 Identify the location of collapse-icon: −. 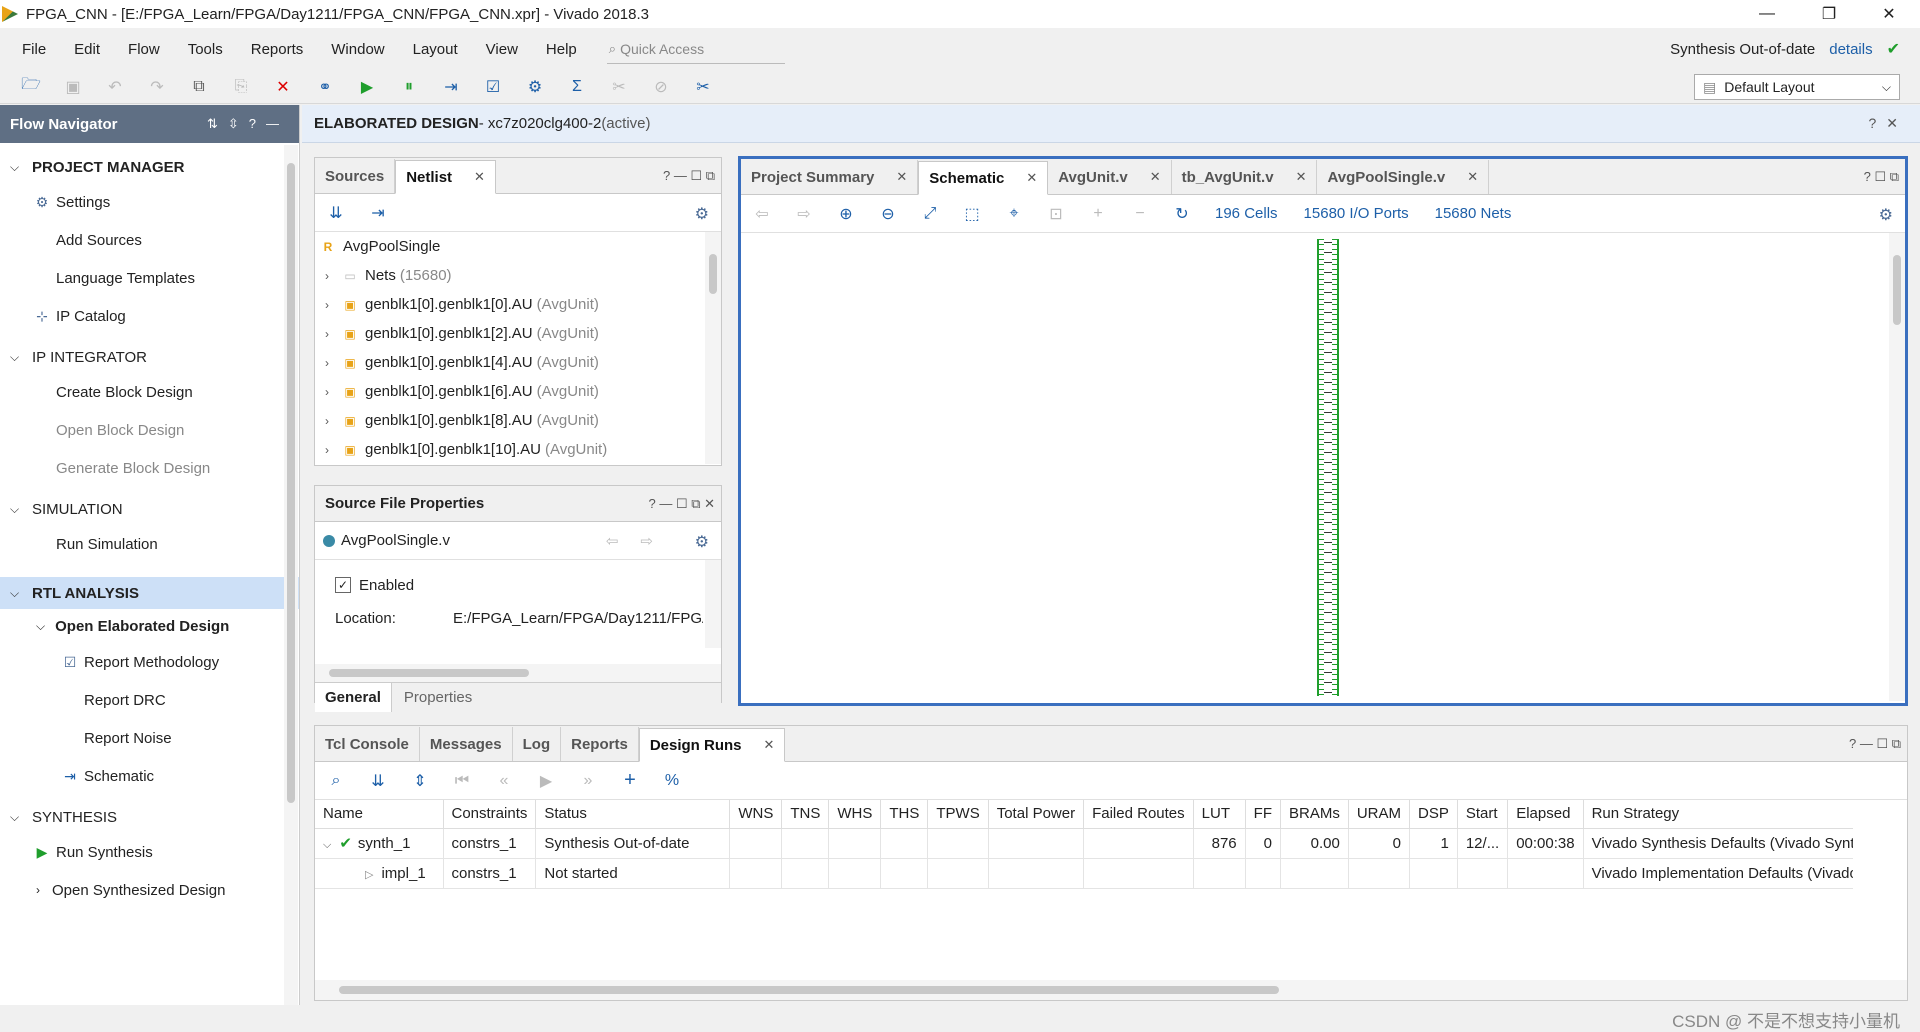
(1140, 214).